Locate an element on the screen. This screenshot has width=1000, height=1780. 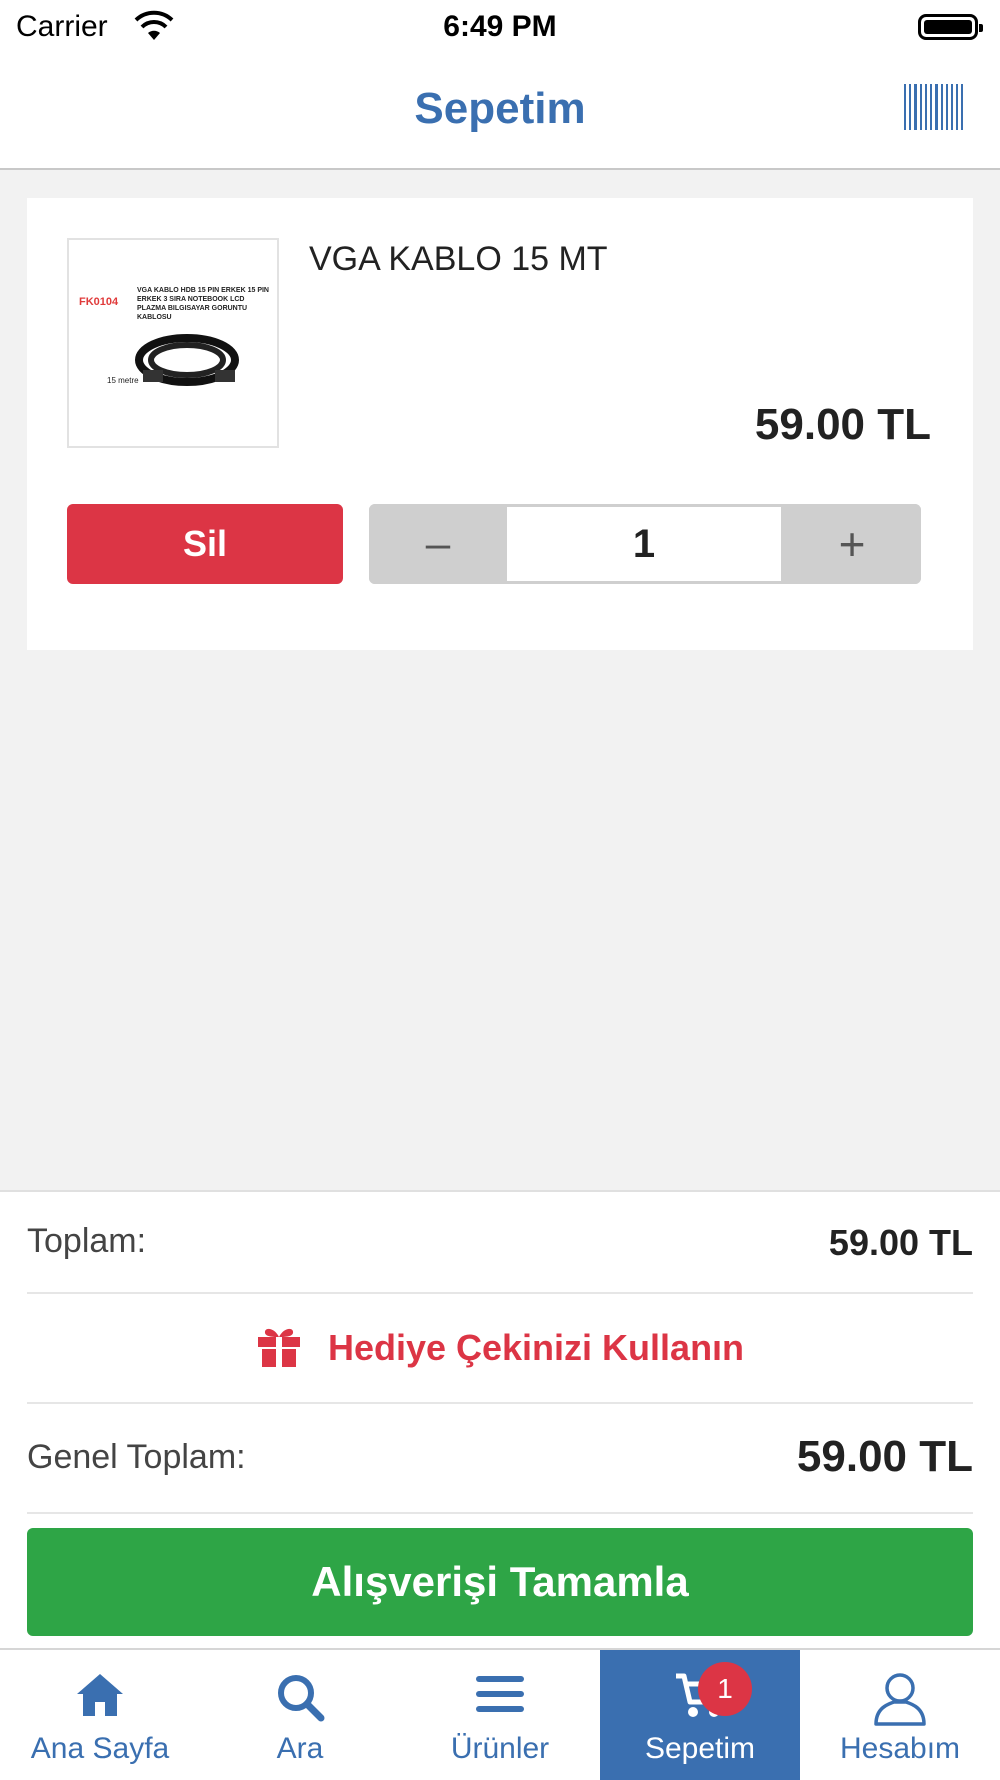
barcode-scan-icon is located at coordinates (935, 107).